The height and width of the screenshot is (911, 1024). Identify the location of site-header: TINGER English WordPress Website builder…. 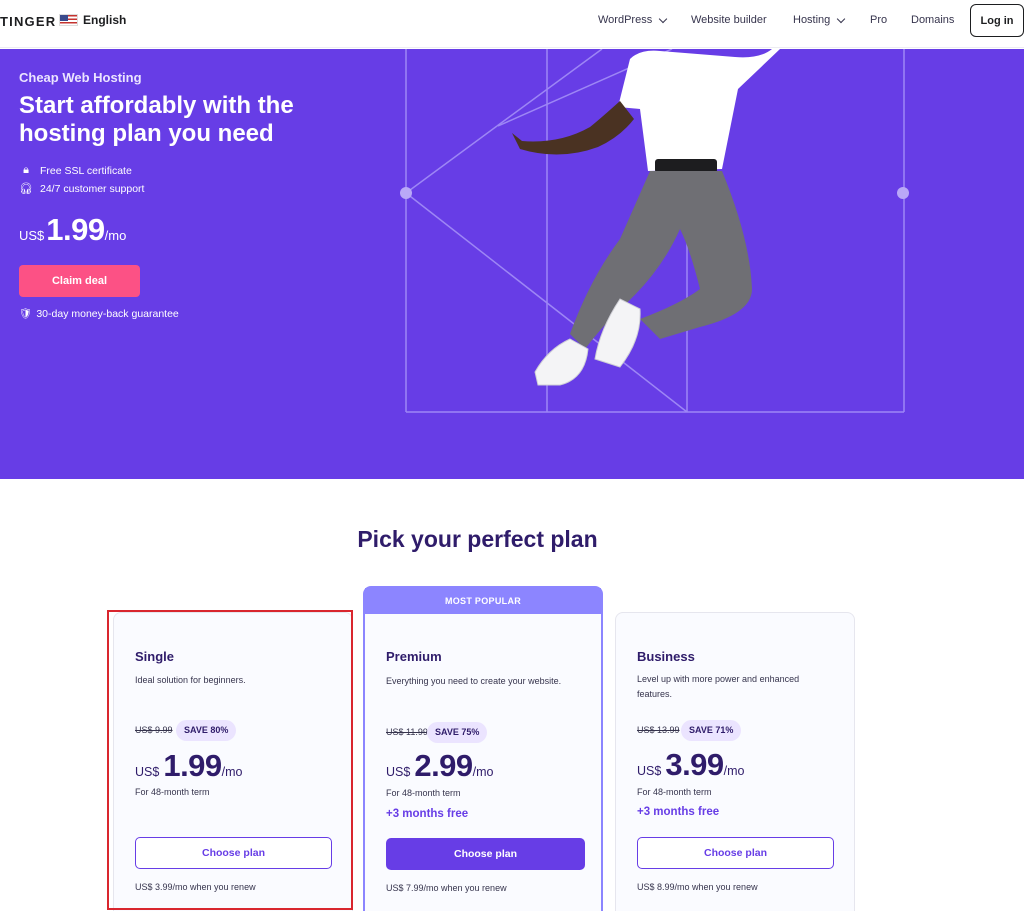
(512, 24).